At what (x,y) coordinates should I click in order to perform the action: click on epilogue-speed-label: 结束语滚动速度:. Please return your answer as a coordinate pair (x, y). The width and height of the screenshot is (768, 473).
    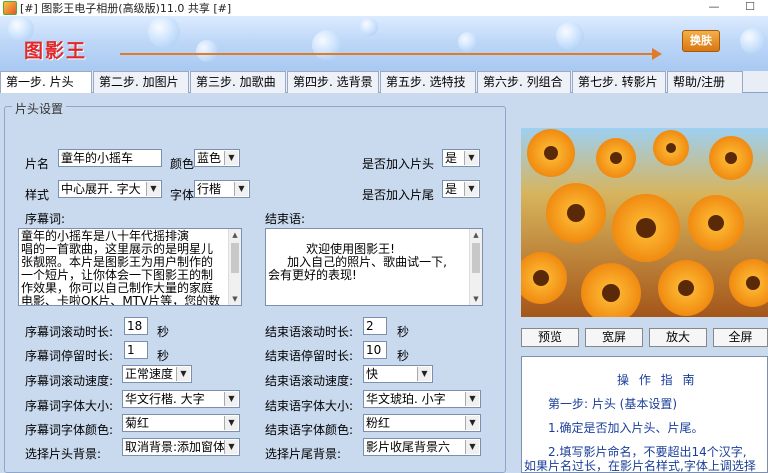
    Looking at the image, I should click on (309, 381).